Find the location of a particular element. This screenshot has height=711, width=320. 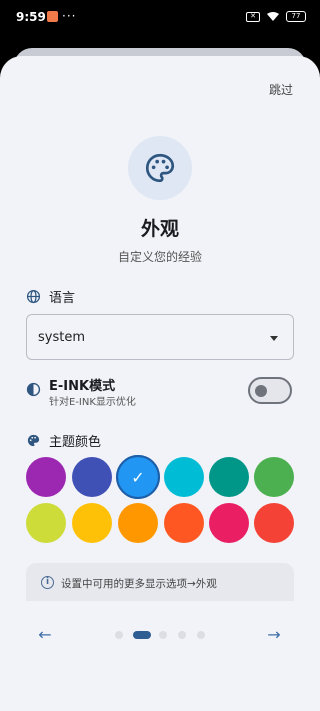

status-icons: ✕ 77 is located at coordinates (276, 16).